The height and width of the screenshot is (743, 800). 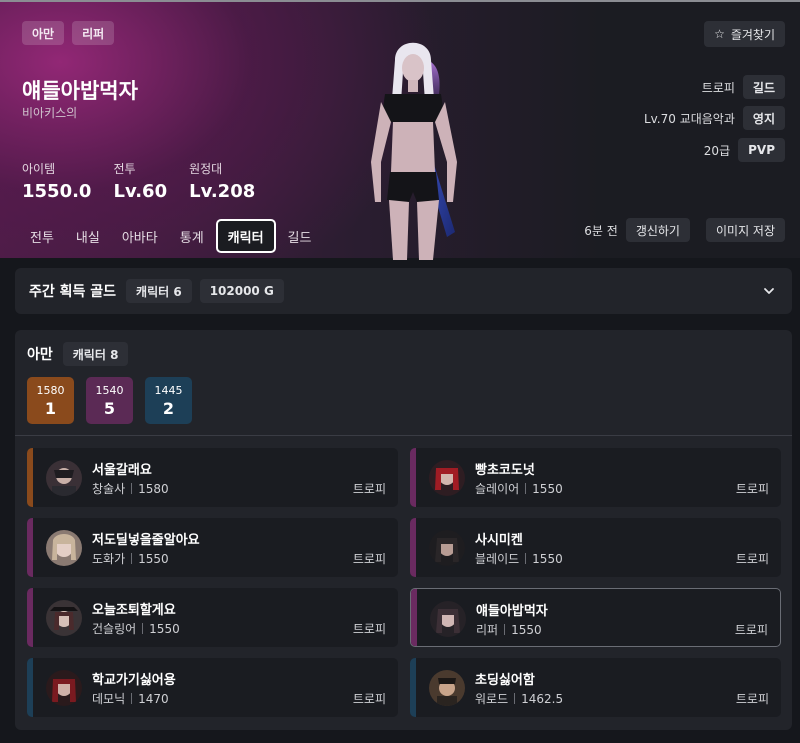 I want to click on level-group-level: 1540, so click(x=109, y=390).